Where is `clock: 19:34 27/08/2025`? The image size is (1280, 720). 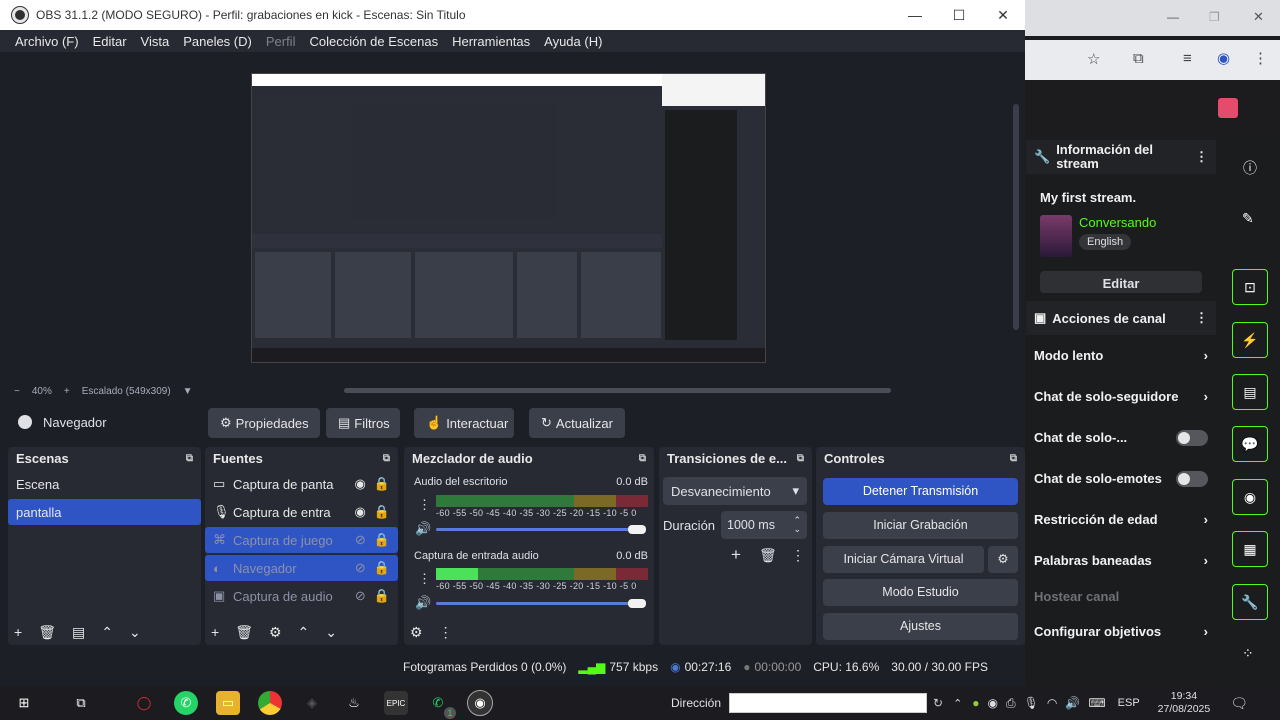 clock: 19:34 27/08/2025 is located at coordinates (1184, 703).